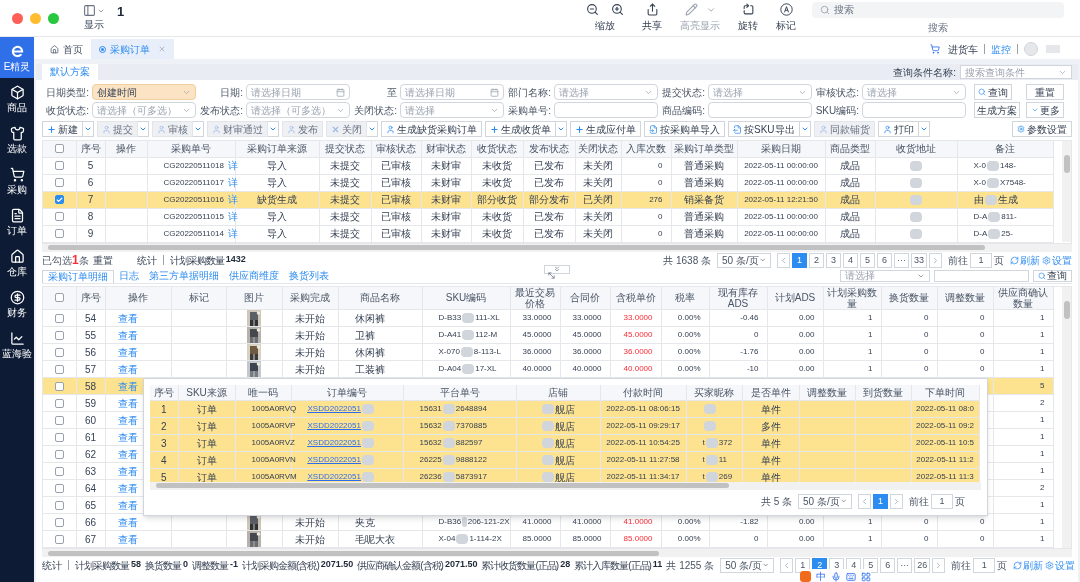  Describe the element at coordinates (17, 139) in the screenshot. I see `sidebar-item: 选款` at that location.